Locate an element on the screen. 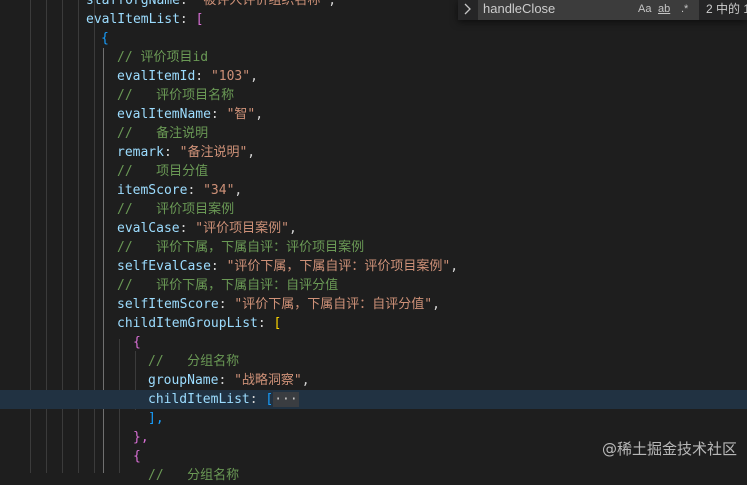 Image resolution: width=747 pixels, height=485 pixels. code-line: // 评价下属，下属自评：评价项目案例 is located at coordinates (373, 247).